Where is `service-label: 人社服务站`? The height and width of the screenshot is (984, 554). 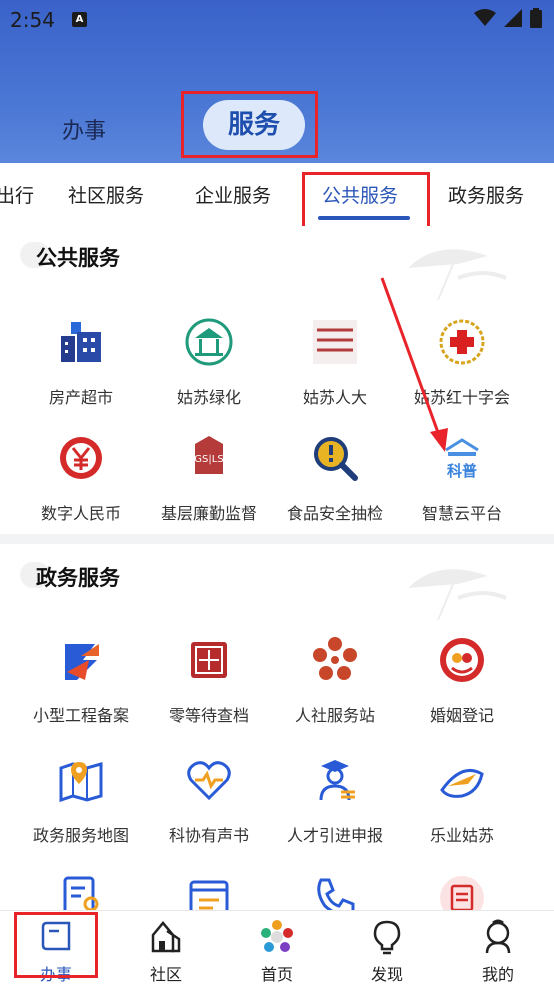 service-label: 人社服务站 is located at coordinates (334, 715).